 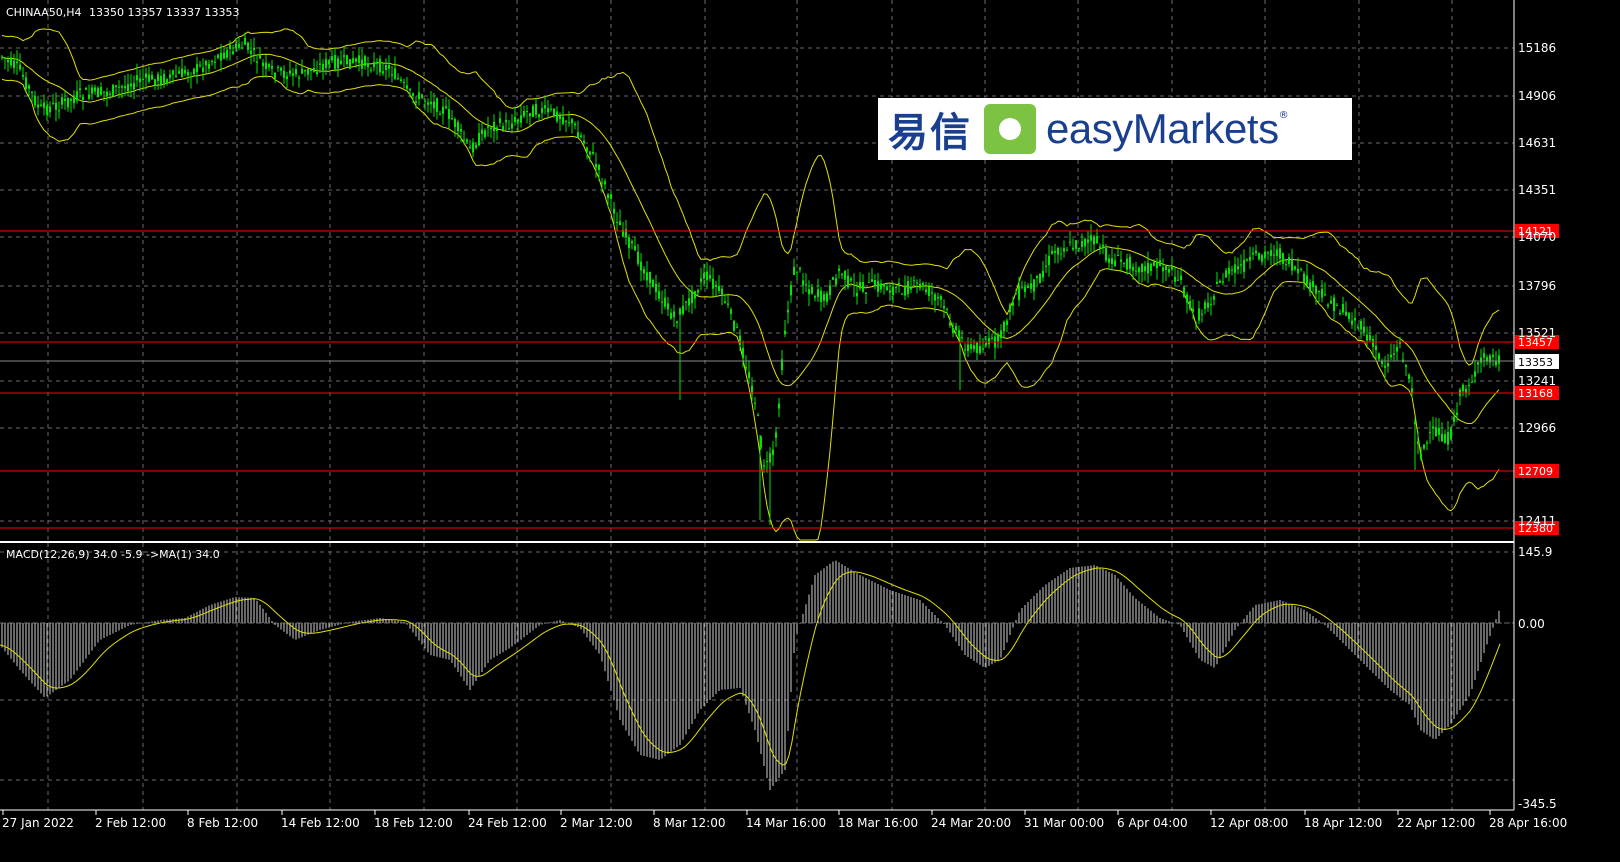 What do you see at coordinates (1162, 128) in the screenshot?
I see `logo-english-text: easyMarkets` at bounding box center [1162, 128].